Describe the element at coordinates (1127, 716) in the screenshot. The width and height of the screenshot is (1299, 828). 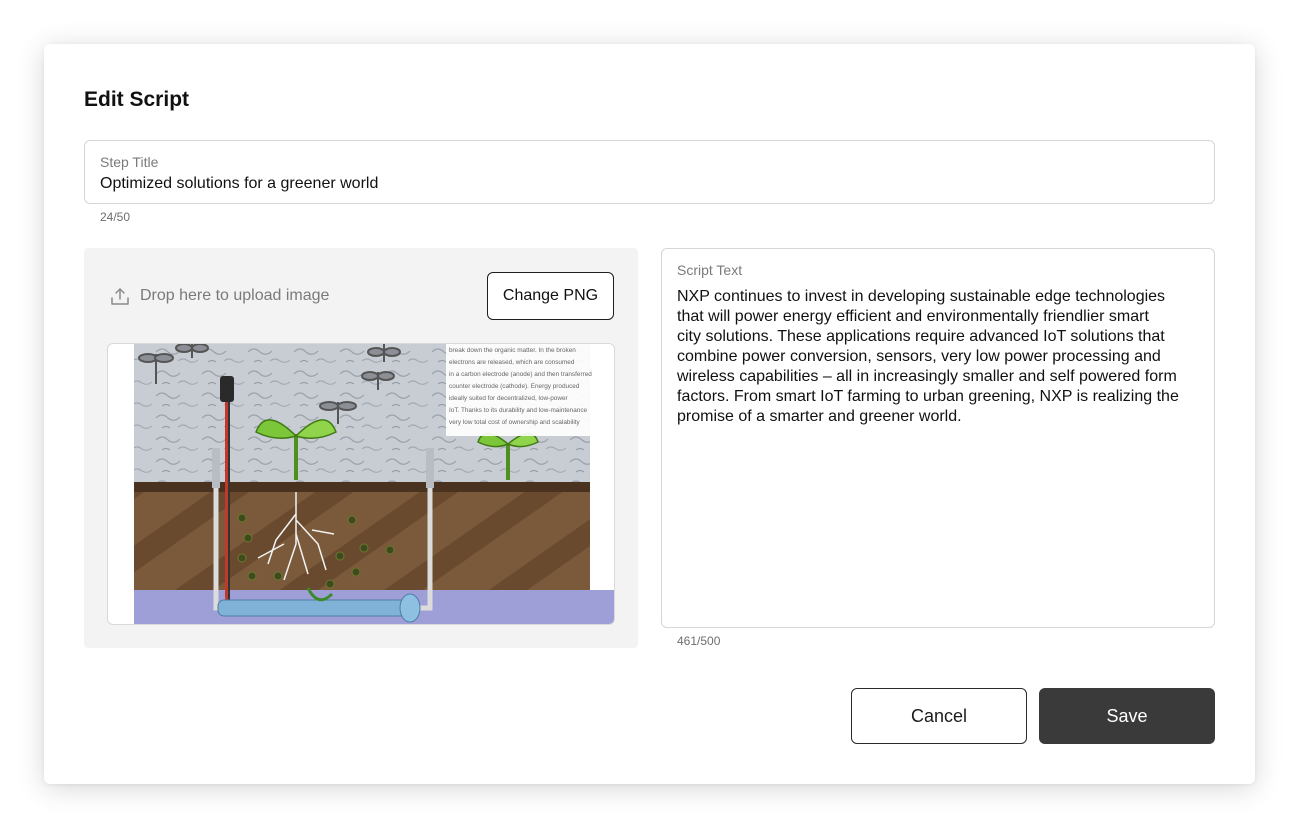
I see `save-button: Save` at that location.